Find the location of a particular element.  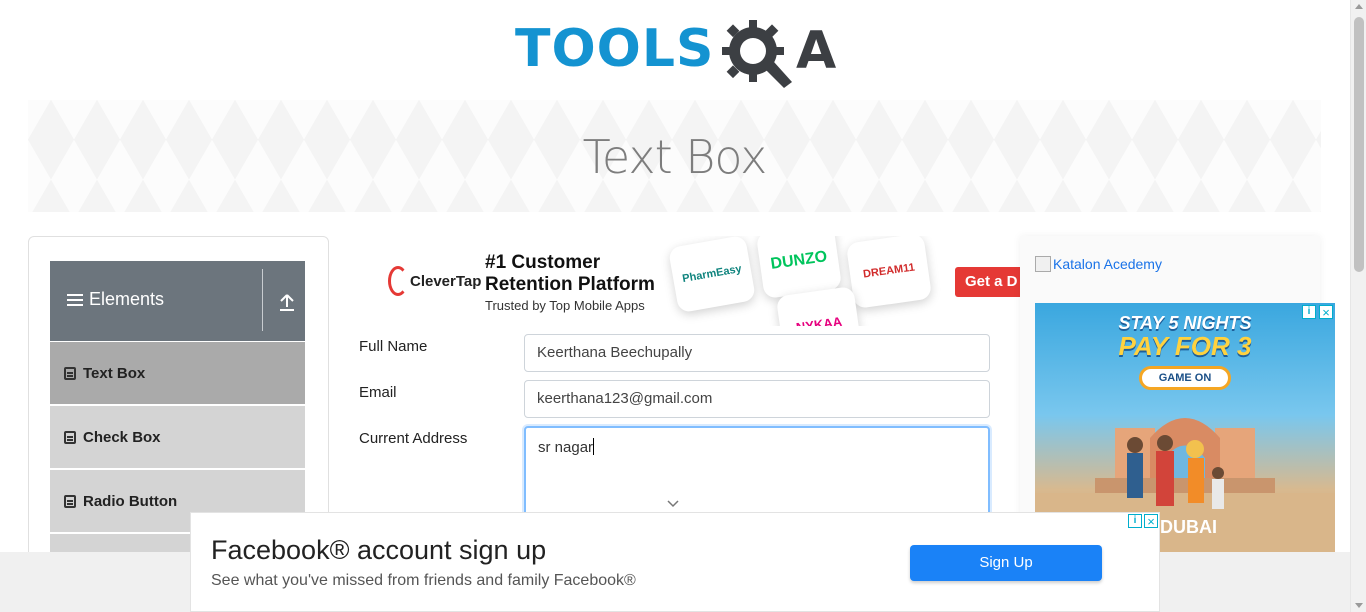

logo-qa-text: A is located at coordinates (816, 51).